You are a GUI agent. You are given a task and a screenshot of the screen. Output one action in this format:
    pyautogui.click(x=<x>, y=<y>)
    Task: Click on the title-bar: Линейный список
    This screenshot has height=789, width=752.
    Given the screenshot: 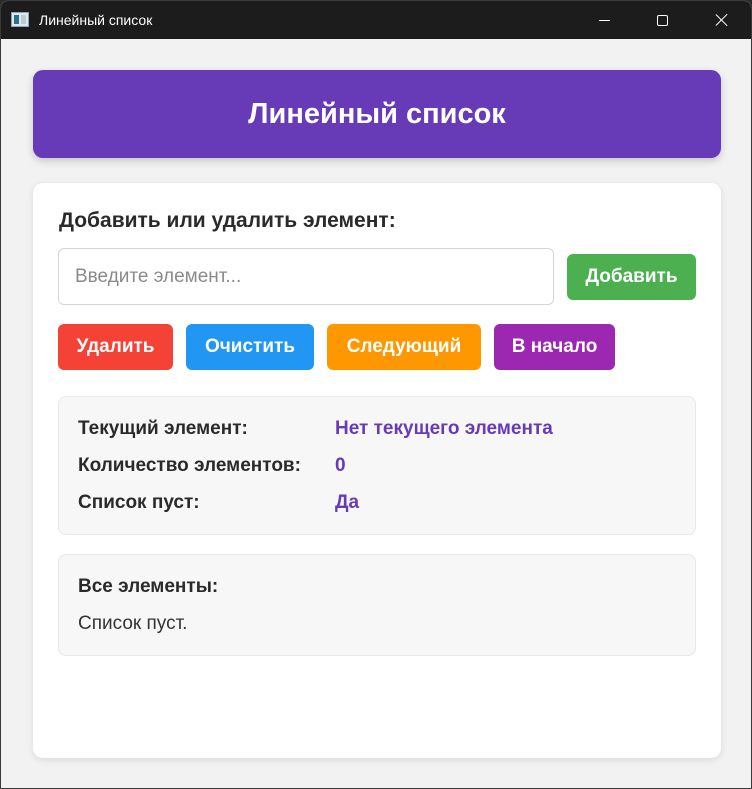 What is the action you would take?
    pyautogui.click(x=376, y=20)
    